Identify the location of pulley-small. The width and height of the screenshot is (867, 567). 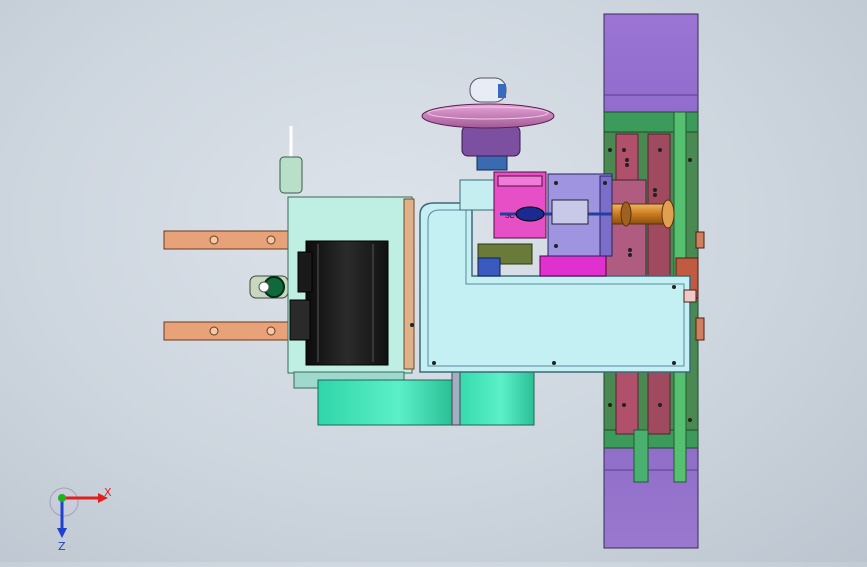
(489, 267).